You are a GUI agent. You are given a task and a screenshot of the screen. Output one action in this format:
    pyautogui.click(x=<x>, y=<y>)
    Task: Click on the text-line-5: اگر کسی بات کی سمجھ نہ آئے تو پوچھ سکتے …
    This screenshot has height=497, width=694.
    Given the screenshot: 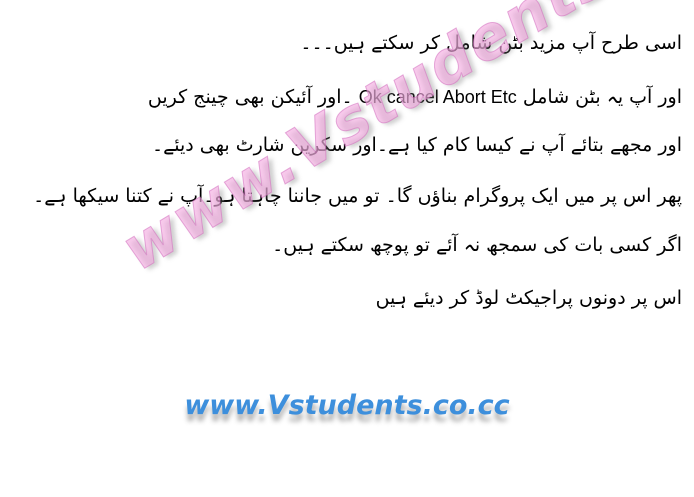 What is the action you would take?
    pyautogui.click(x=477, y=245)
    